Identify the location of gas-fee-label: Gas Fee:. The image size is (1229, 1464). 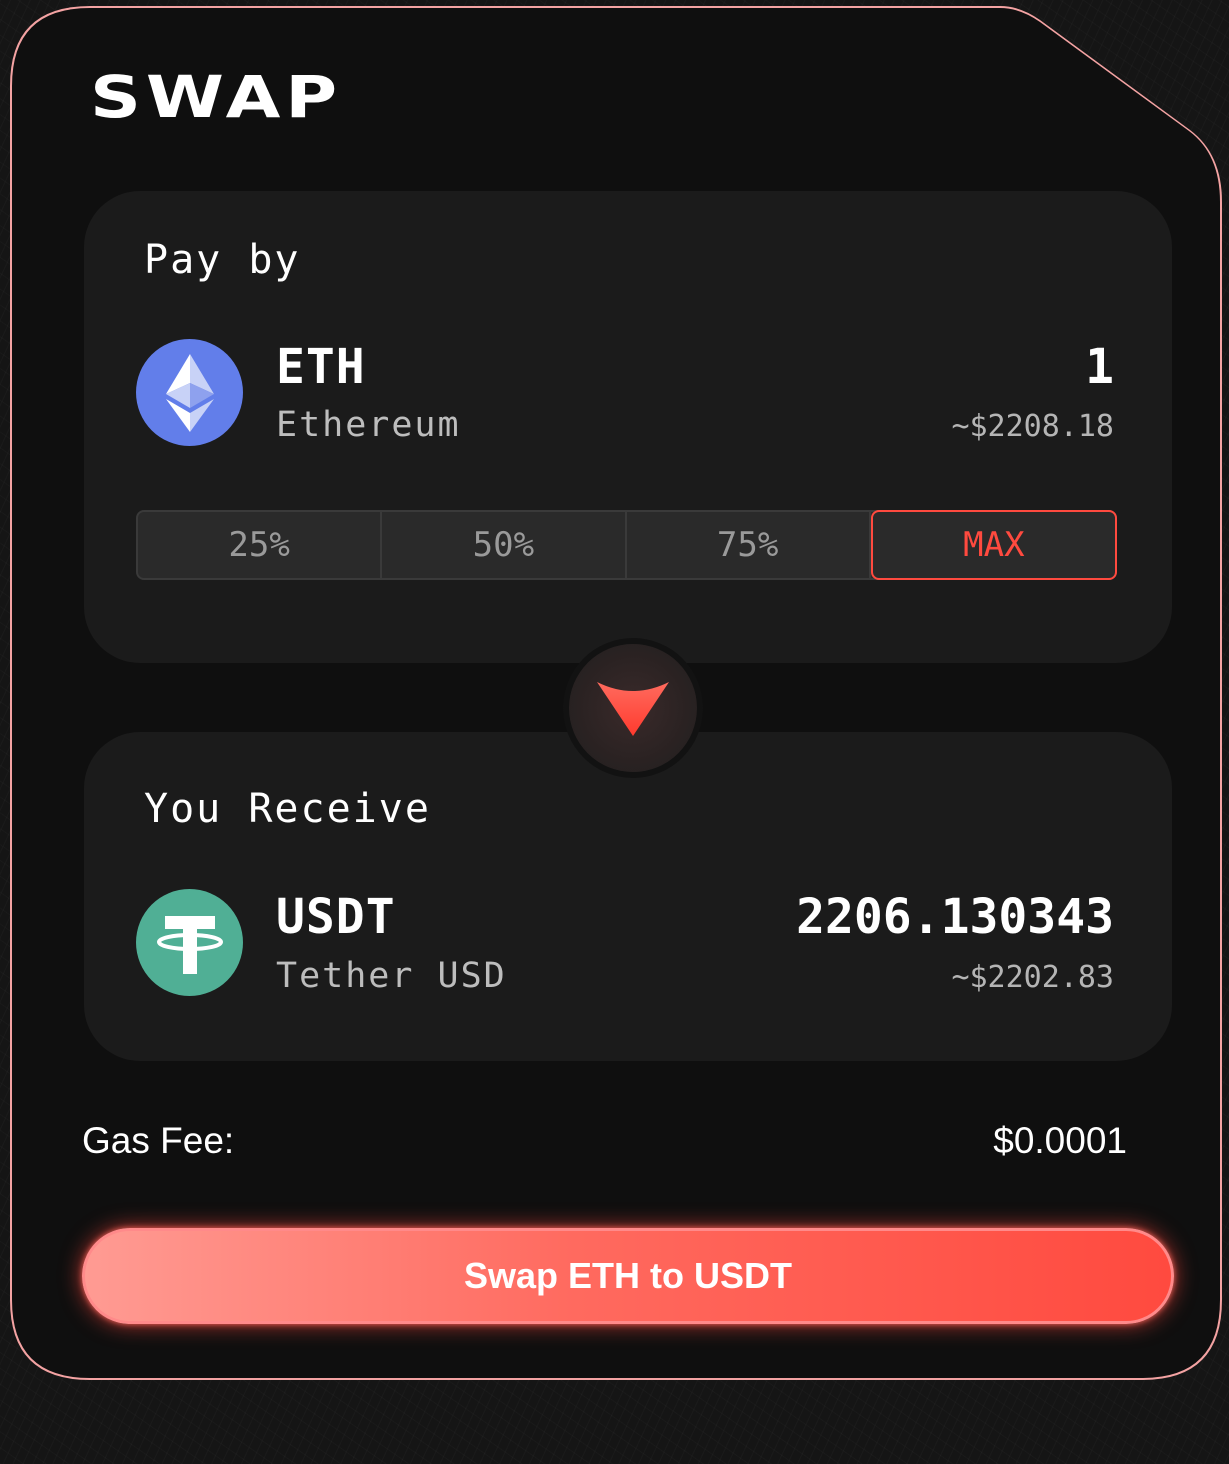
(158, 1140).